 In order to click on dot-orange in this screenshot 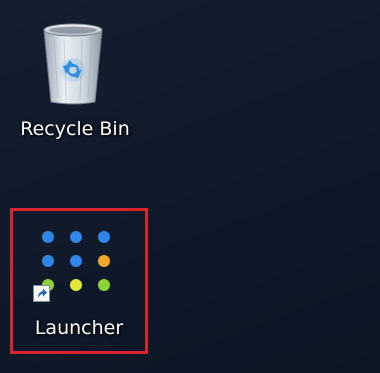, I will do `click(104, 261)`.